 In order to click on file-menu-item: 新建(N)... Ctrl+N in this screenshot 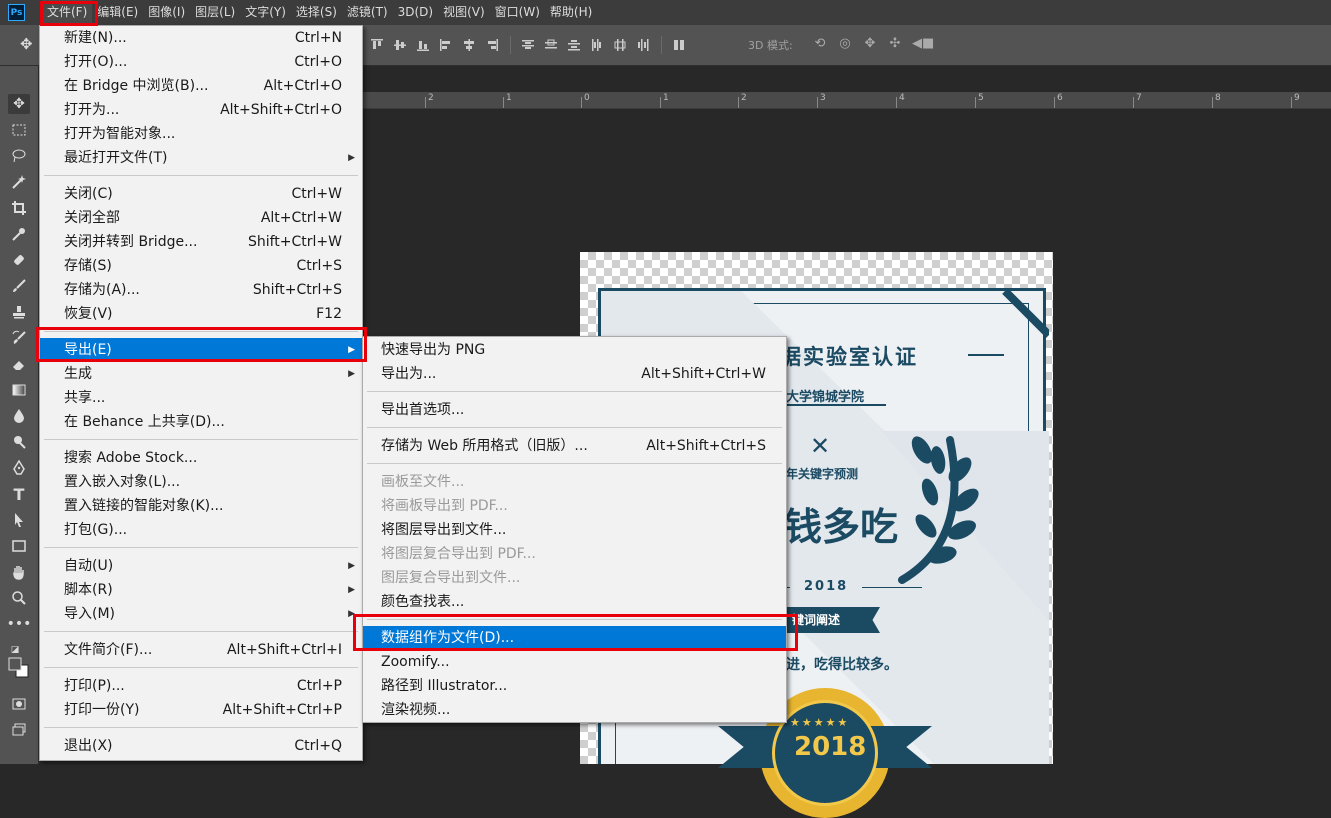, I will do `click(201, 38)`.